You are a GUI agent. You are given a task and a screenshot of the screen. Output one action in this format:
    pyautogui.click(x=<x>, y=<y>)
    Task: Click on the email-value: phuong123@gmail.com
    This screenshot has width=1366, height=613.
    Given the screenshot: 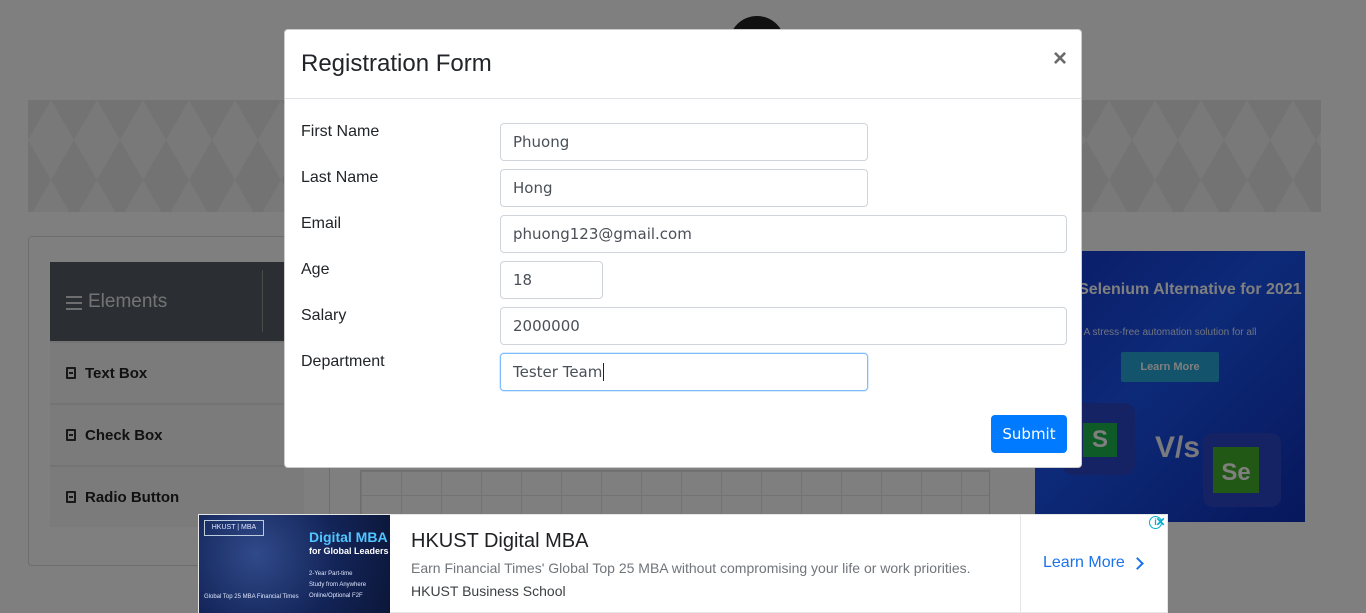 What is the action you would take?
    pyautogui.click(x=602, y=234)
    